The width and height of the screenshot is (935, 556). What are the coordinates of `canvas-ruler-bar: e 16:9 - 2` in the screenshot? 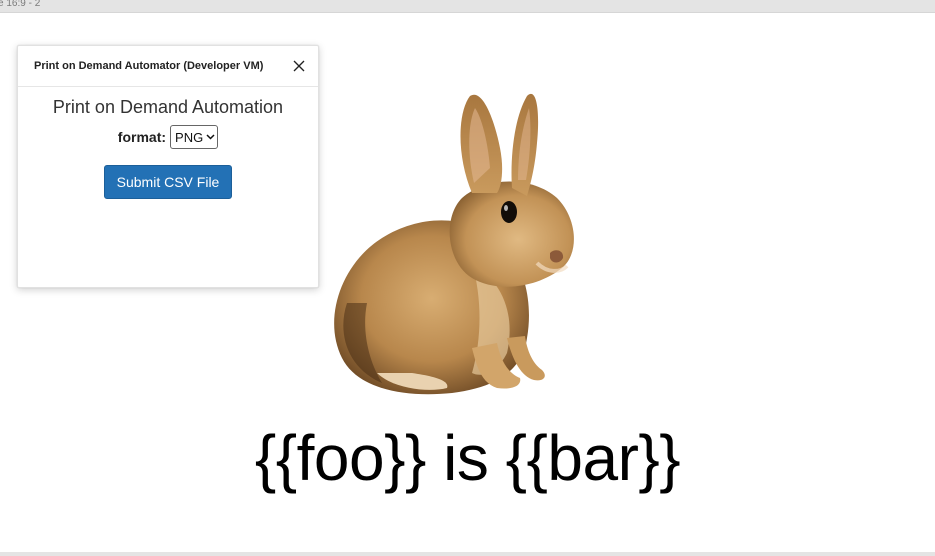 It's located at (467, 6).